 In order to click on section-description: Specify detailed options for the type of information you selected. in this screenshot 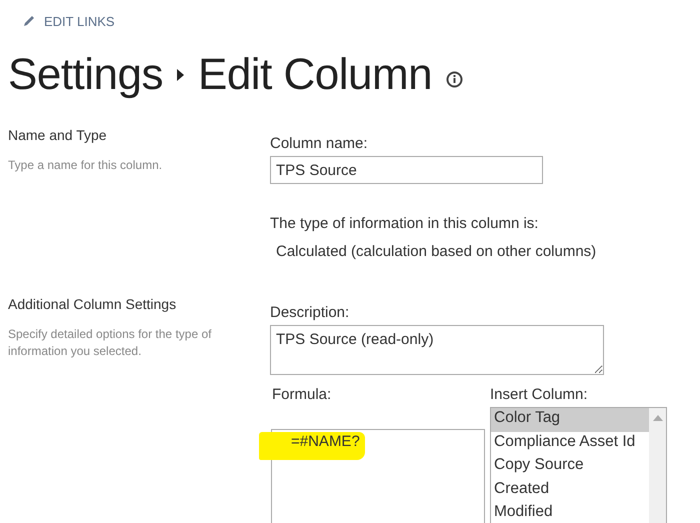, I will do `click(110, 343)`.